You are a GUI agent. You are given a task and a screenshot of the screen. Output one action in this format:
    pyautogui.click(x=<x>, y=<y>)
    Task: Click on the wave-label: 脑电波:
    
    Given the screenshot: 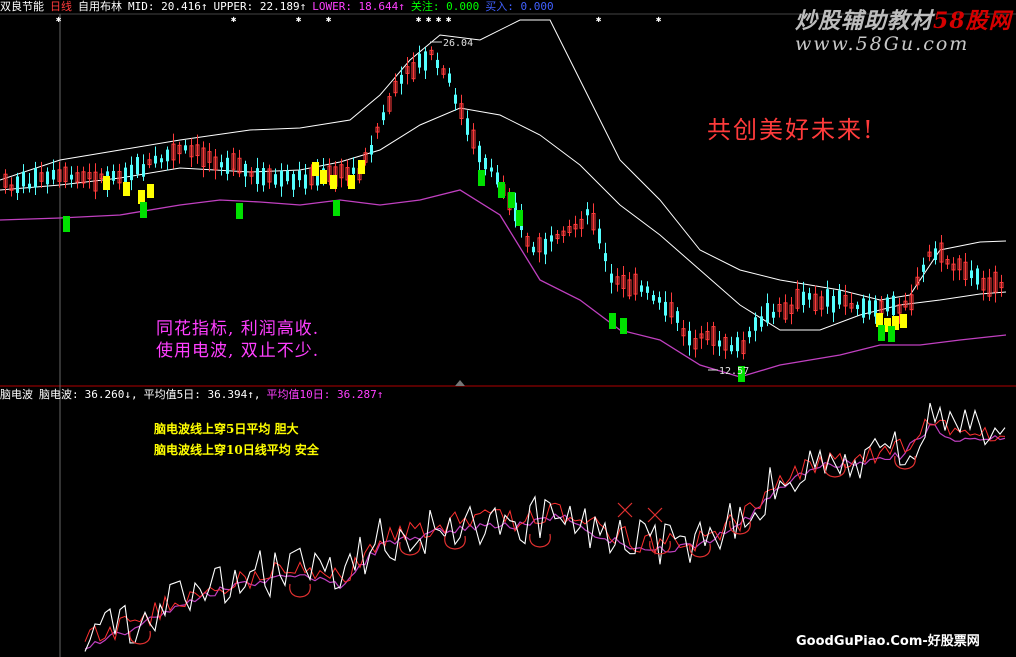 What is the action you would take?
    pyautogui.click(x=59, y=394)
    